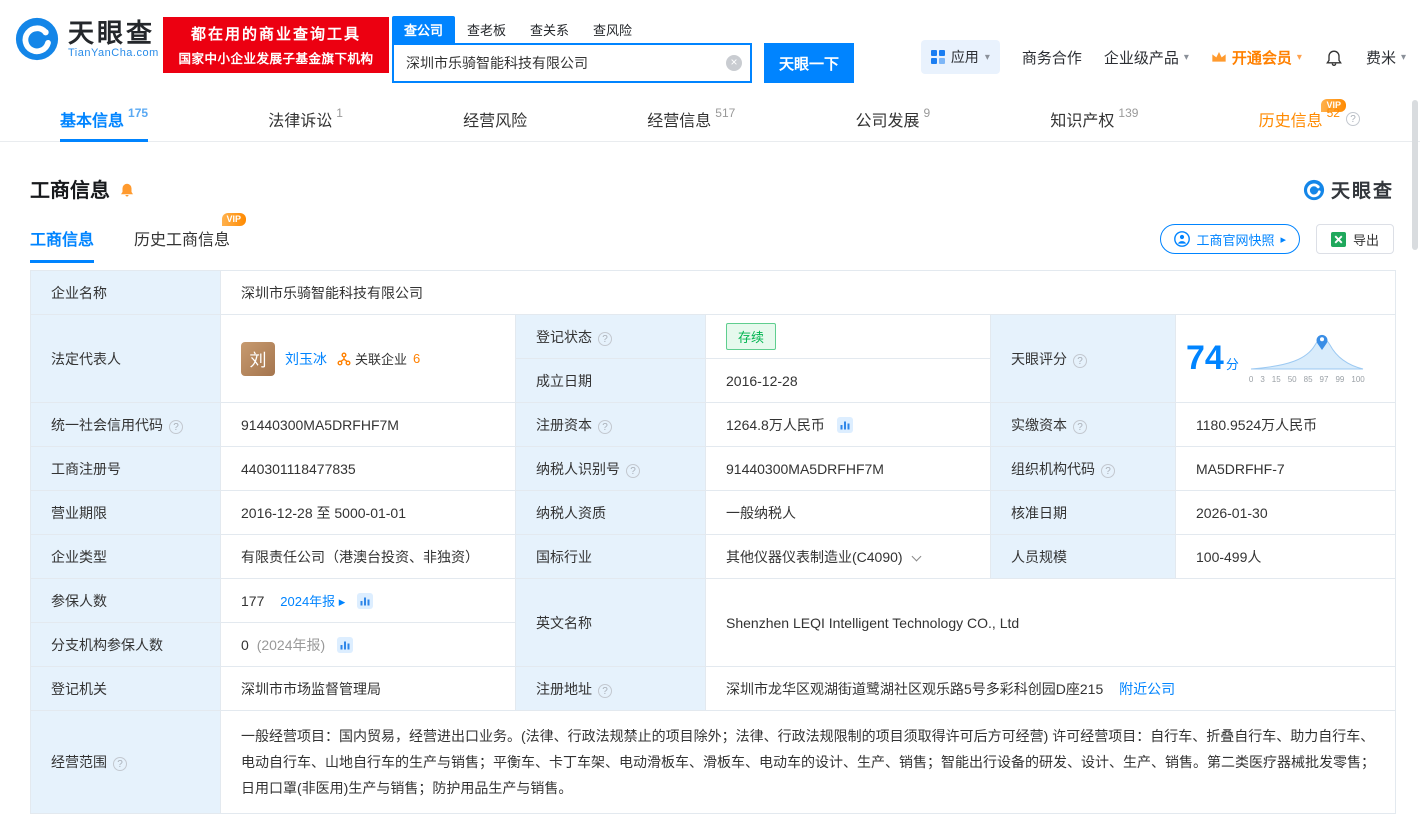  Describe the element at coordinates (1285, 468) in the screenshot. I see `org-code-value: MA5DRFHF-7` at that location.